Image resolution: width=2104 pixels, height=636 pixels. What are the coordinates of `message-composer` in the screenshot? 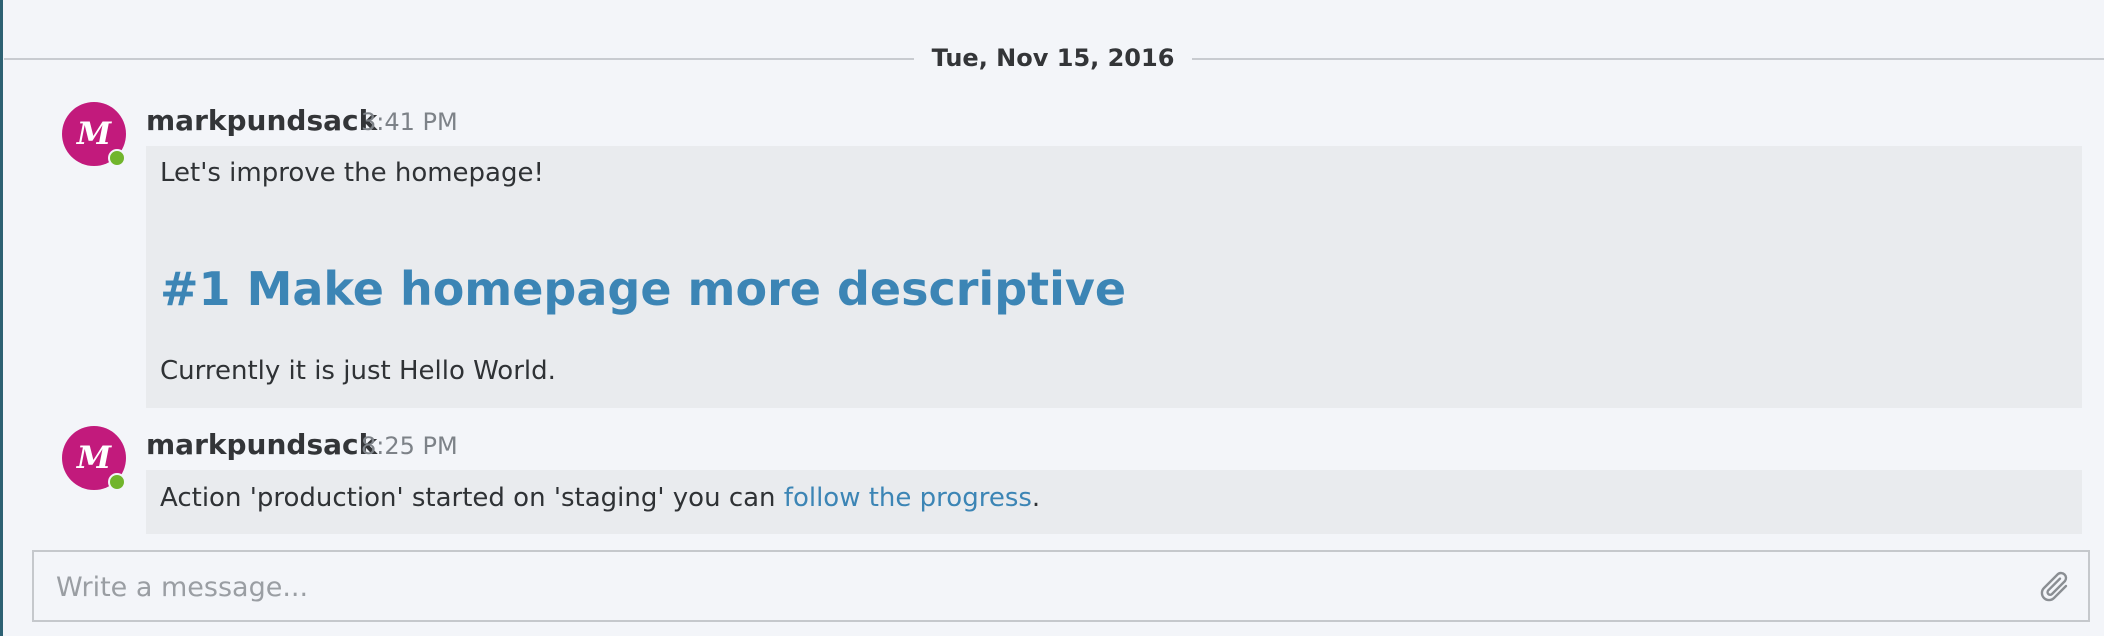 It's located at (1061, 586).